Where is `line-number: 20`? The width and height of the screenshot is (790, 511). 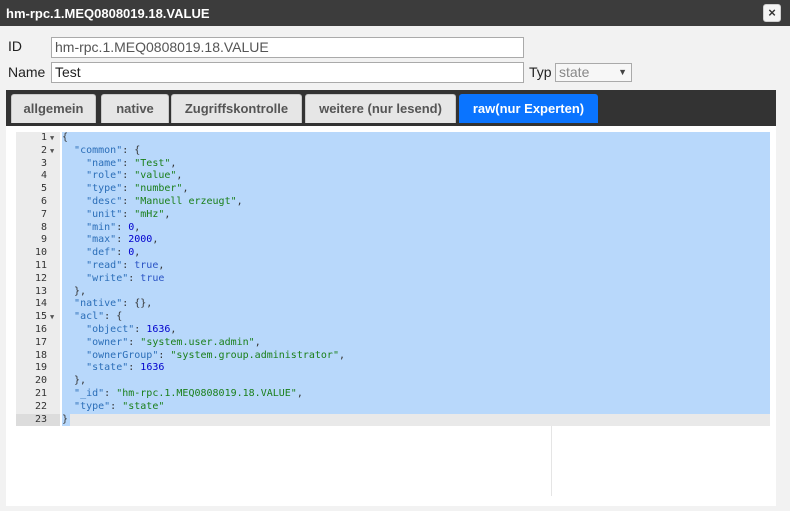
line-number: 20 is located at coordinates (40, 381).